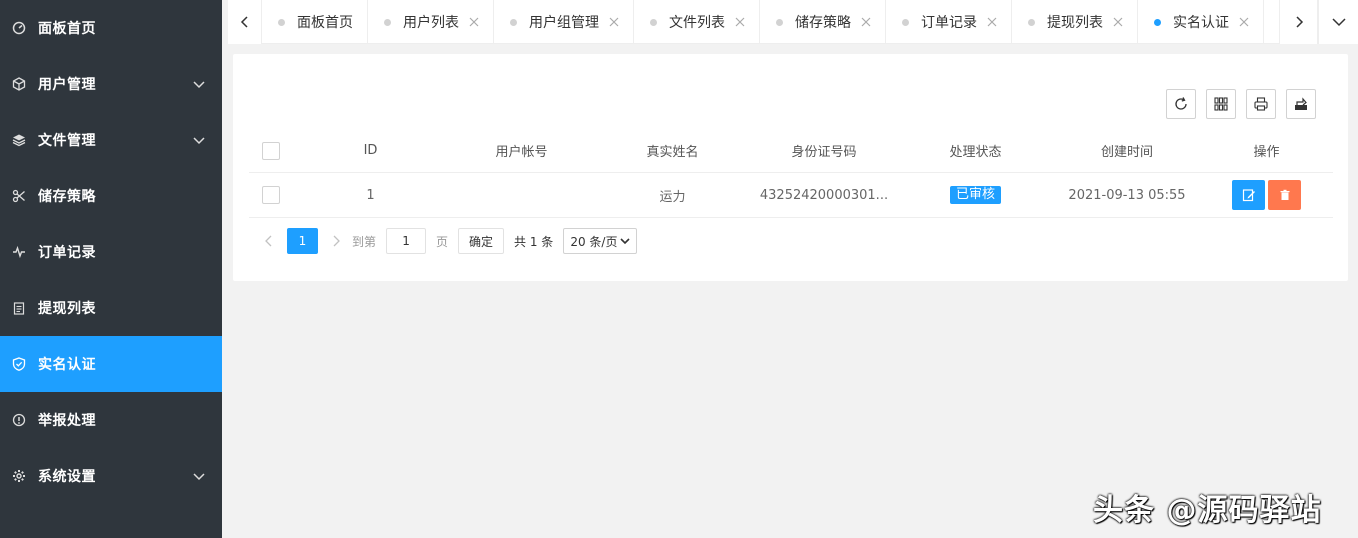 The image size is (1358, 538). Describe the element at coordinates (111, 28) in the screenshot. I see `sidebar-item-dashboard: 面板首页` at that location.